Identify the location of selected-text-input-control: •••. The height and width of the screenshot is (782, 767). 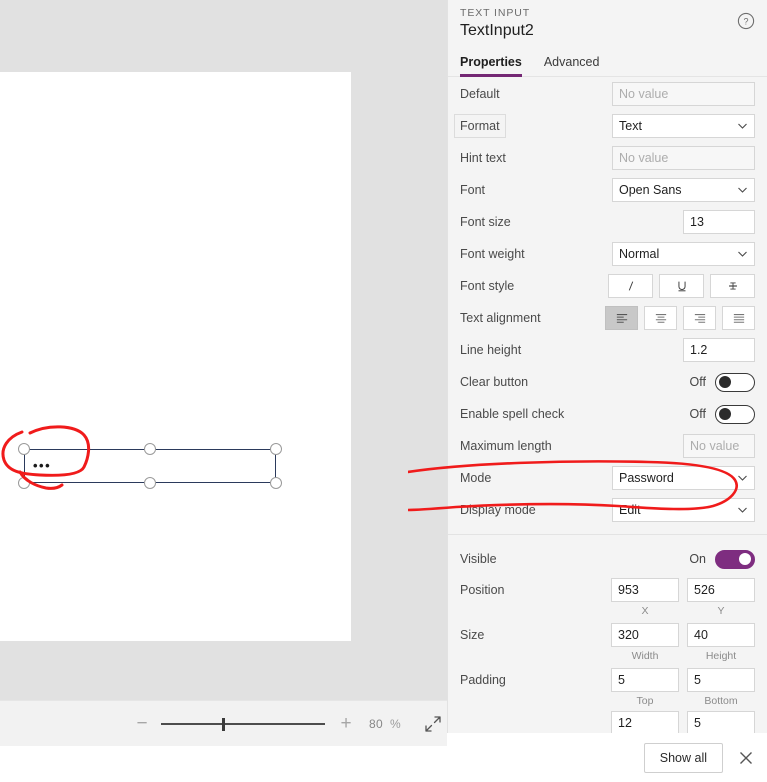
(150, 466).